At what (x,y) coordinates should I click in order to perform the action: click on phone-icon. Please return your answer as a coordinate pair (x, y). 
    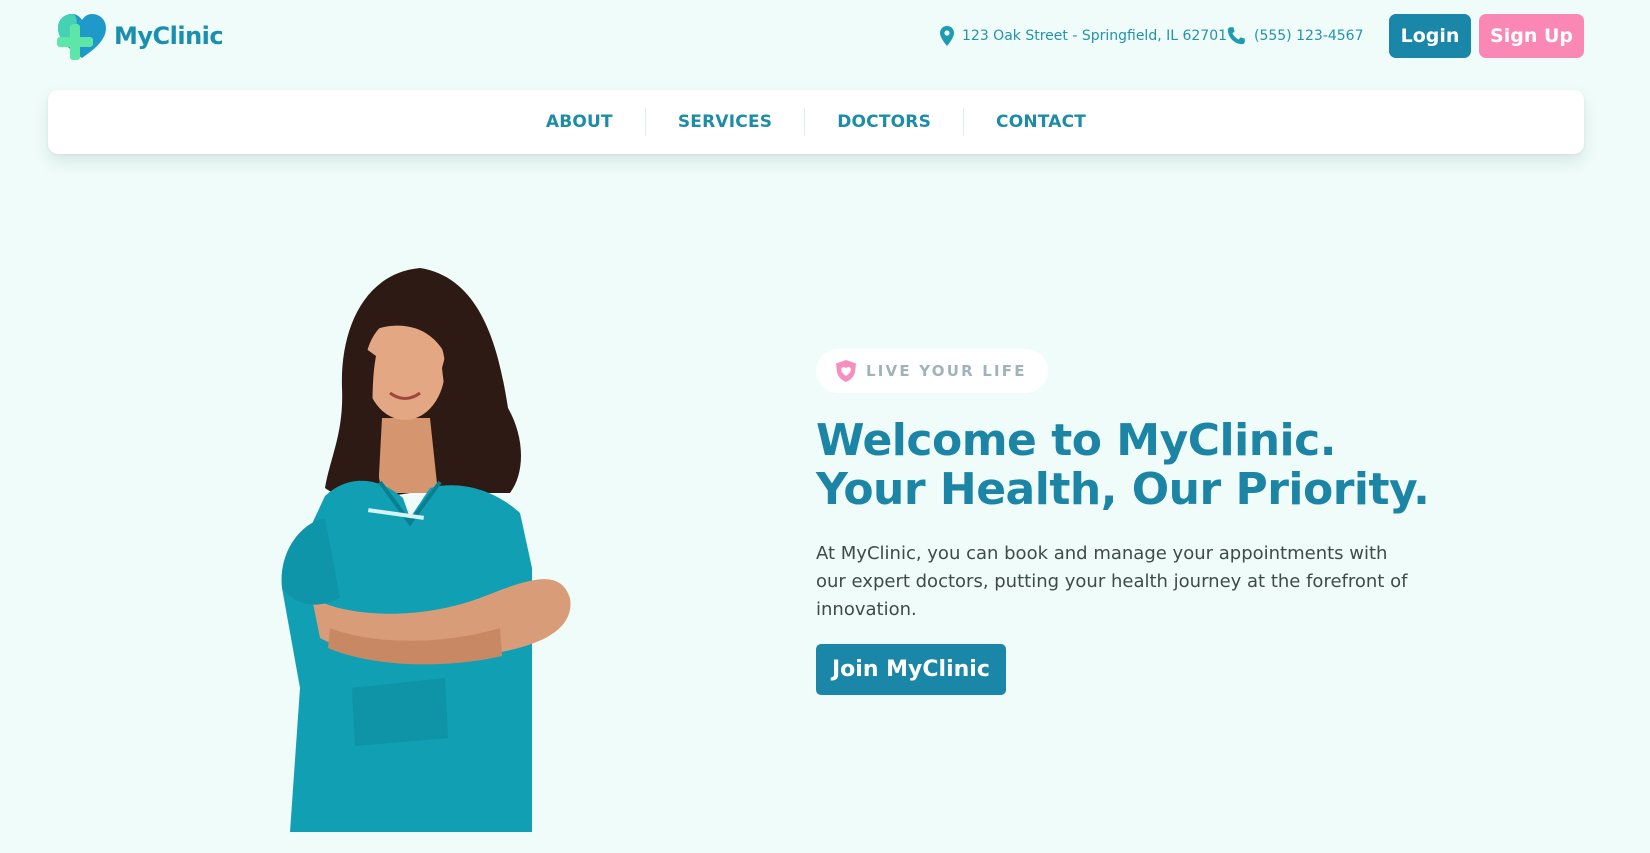
    Looking at the image, I should click on (1236, 36).